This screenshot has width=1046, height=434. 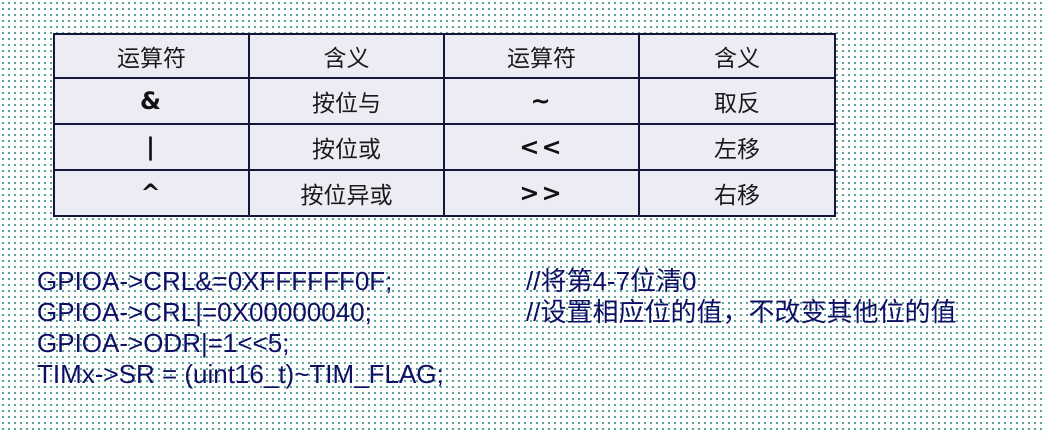 What do you see at coordinates (204, 312) in the screenshot?
I see `code-statement: GPIOA->CRL|=0X00000040;` at bounding box center [204, 312].